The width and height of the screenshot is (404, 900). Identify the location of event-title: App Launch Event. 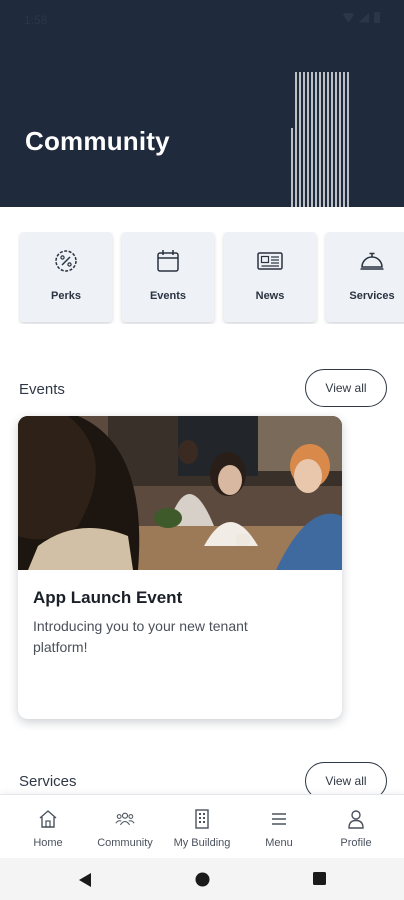
(108, 597).